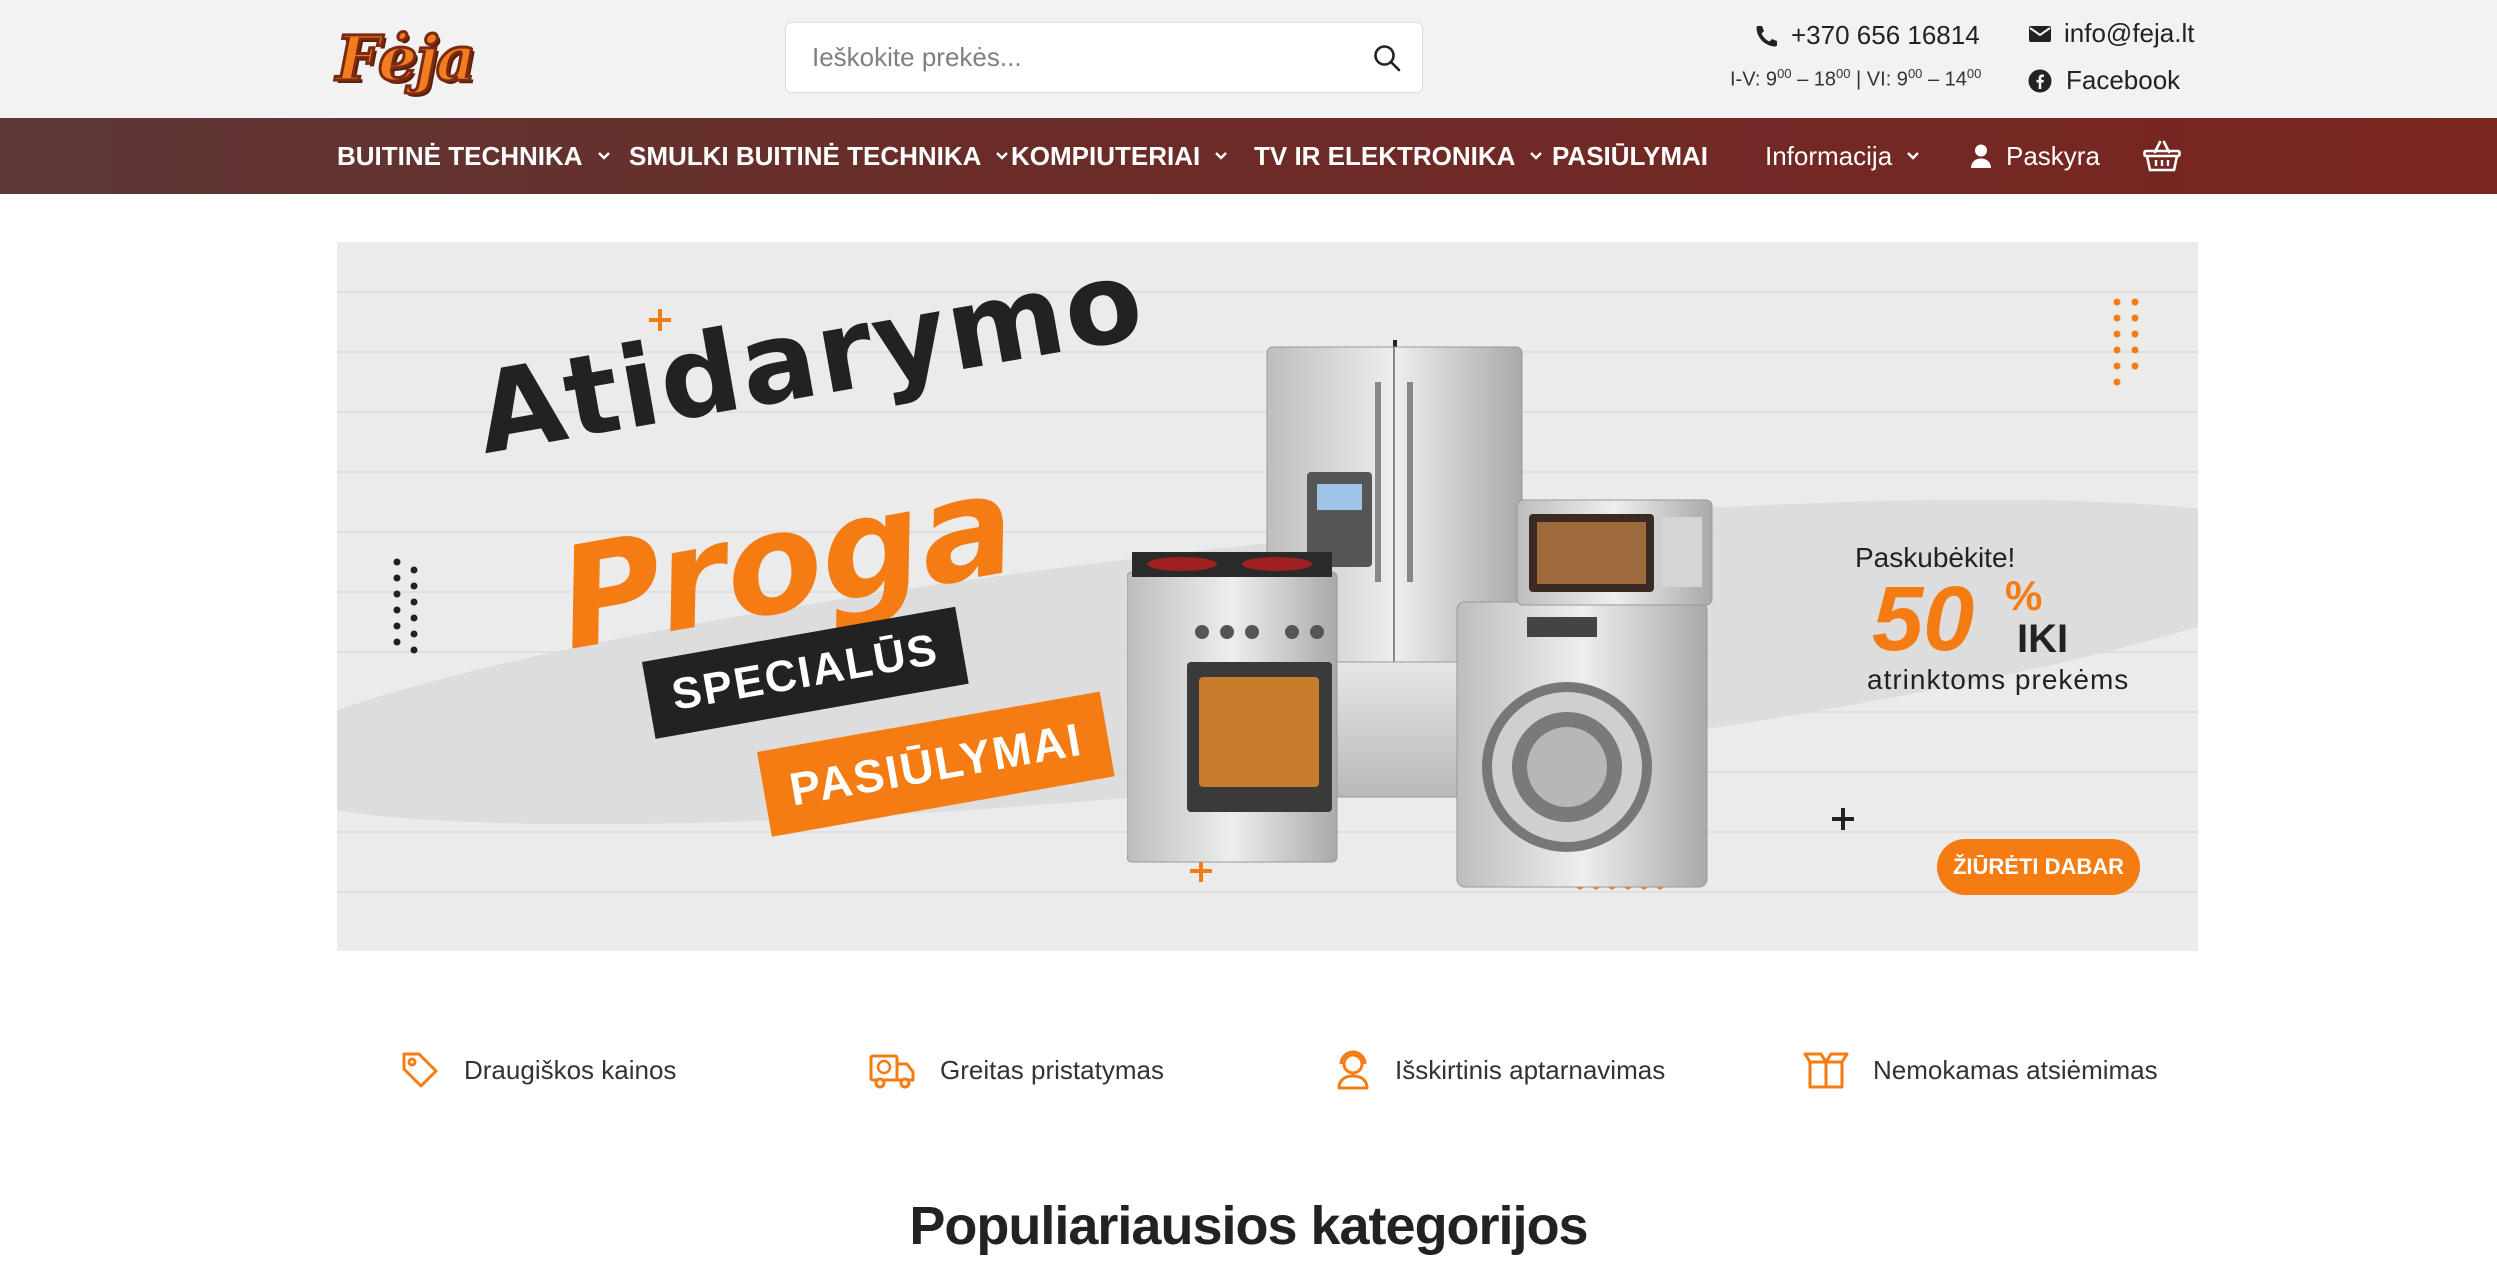 Image resolution: width=2497 pixels, height=1261 pixels. I want to click on nav-item-tv-ir-elektronika: TV IR ELEKTRONIKA, so click(1398, 156).